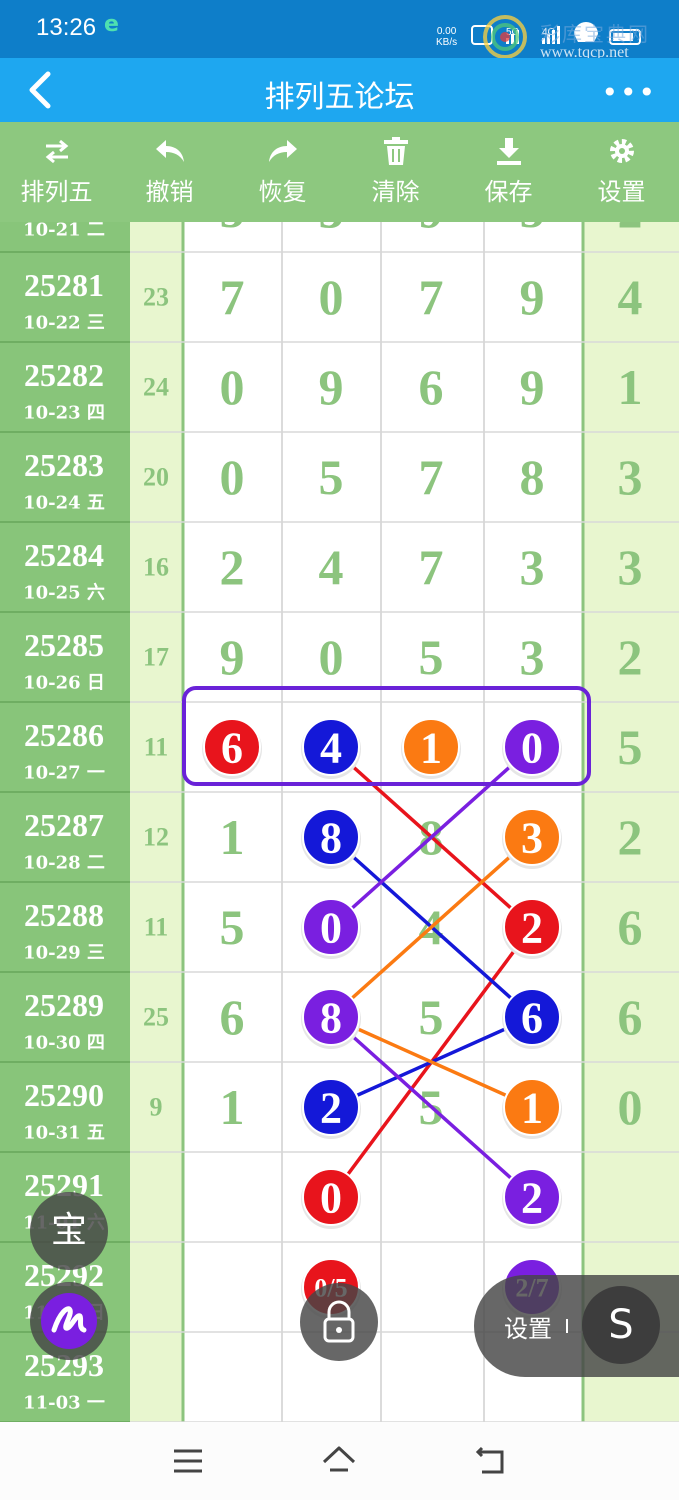 The width and height of the screenshot is (679, 1500). Describe the element at coordinates (630, 297) in the screenshot. I see `right-cell: 4` at that location.